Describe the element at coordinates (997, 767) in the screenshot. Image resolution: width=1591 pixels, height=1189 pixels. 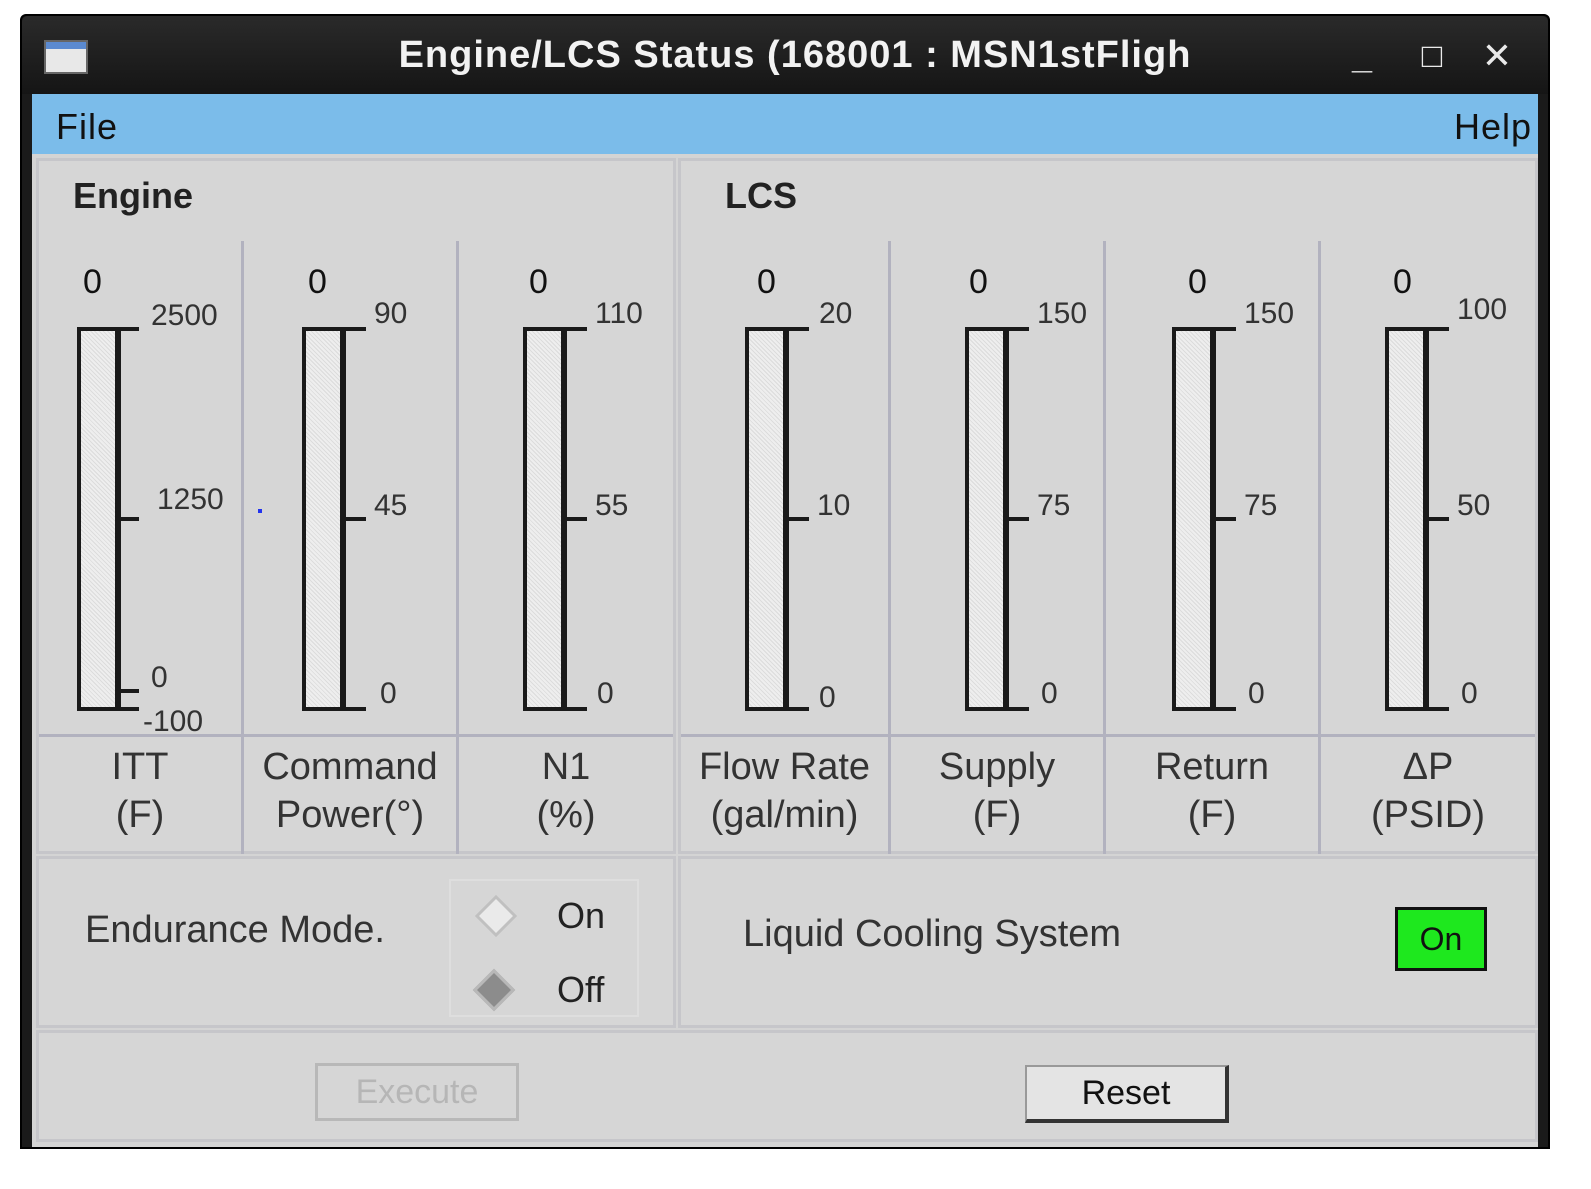
I see `supply-label-line1: Supply` at that location.